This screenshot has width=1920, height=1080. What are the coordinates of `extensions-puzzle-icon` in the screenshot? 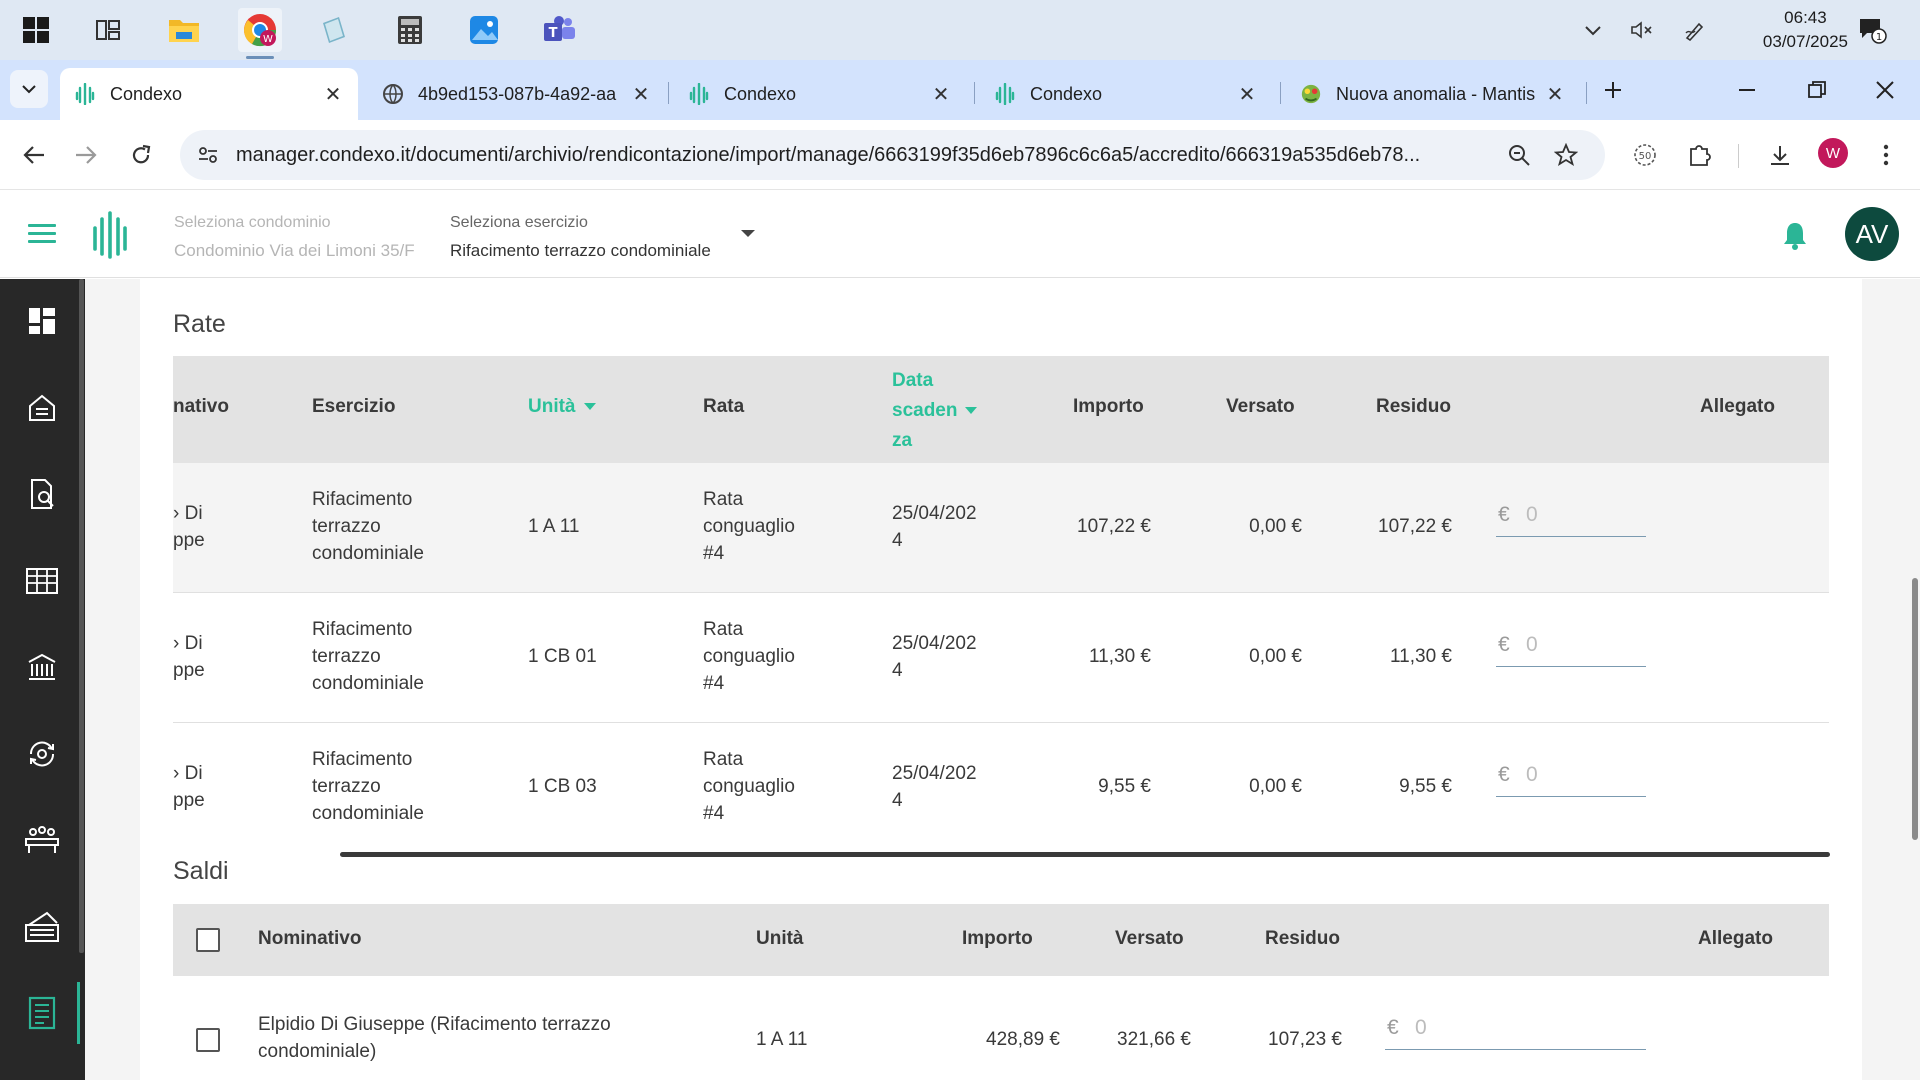 It's located at (1699, 155).